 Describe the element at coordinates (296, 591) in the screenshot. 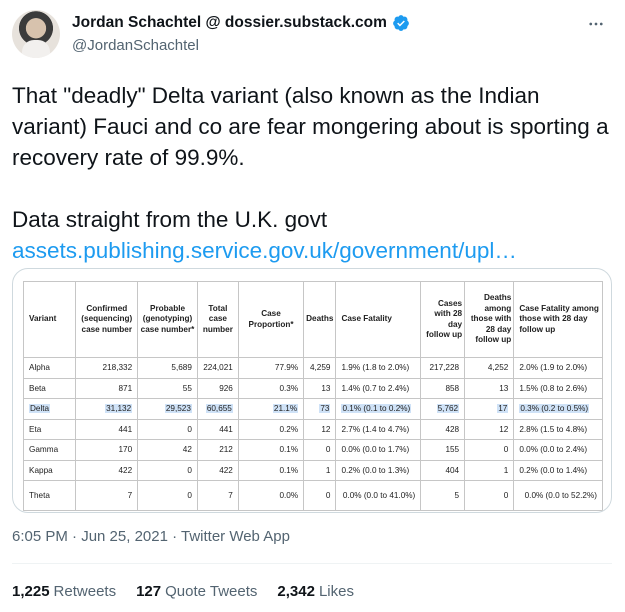

I see `likes-count: 2,342` at that location.